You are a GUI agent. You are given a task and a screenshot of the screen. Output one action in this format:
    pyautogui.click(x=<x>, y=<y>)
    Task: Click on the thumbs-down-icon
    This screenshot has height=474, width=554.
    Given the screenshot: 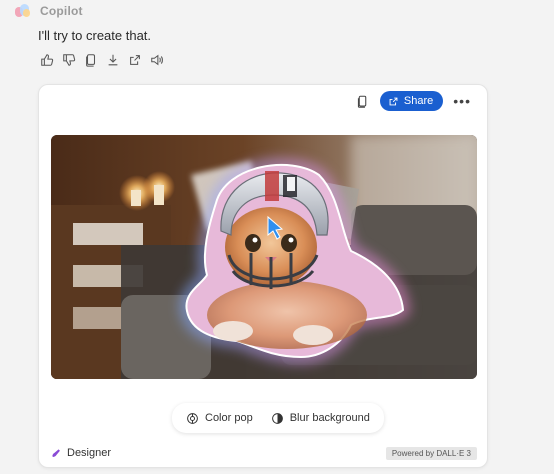 What is the action you would take?
    pyautogui.click(x=69, y=60)
    